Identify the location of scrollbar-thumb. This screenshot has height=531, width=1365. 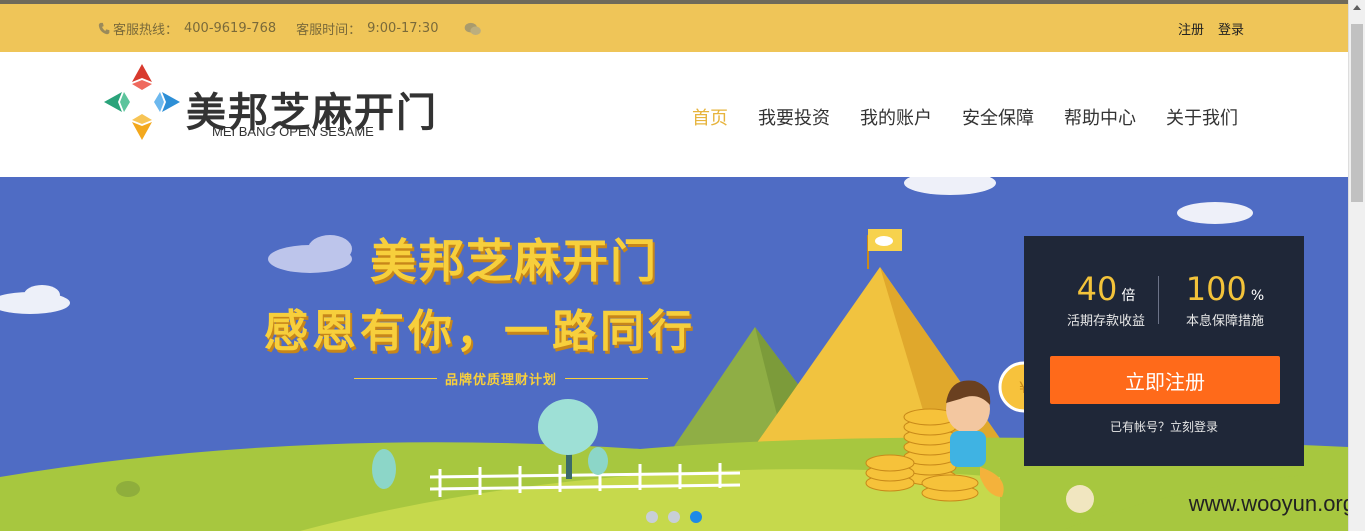
(1357, 113).